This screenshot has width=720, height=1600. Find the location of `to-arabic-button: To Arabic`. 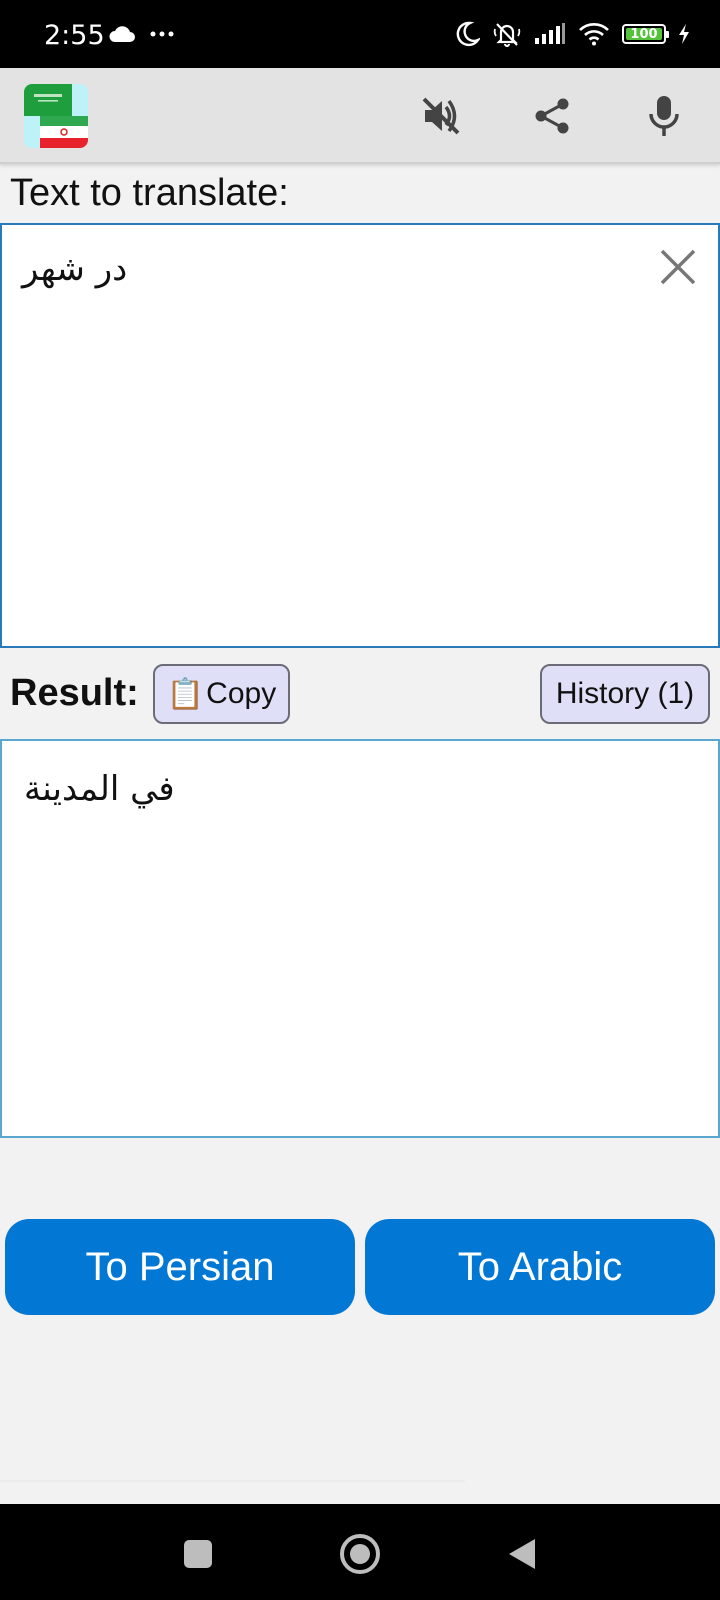

to-arabic-button: To Arabic is located at coordinates (540, 1267).